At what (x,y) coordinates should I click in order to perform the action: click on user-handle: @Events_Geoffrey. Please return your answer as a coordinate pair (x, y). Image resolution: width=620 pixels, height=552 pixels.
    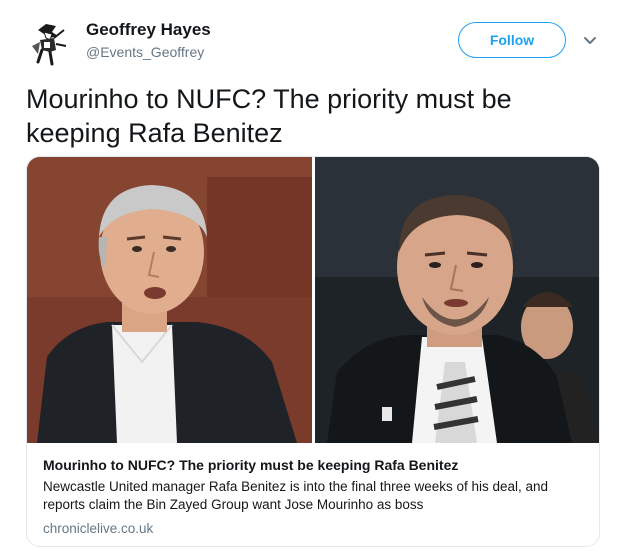
    Looking at the image, I should click on (145, 52).